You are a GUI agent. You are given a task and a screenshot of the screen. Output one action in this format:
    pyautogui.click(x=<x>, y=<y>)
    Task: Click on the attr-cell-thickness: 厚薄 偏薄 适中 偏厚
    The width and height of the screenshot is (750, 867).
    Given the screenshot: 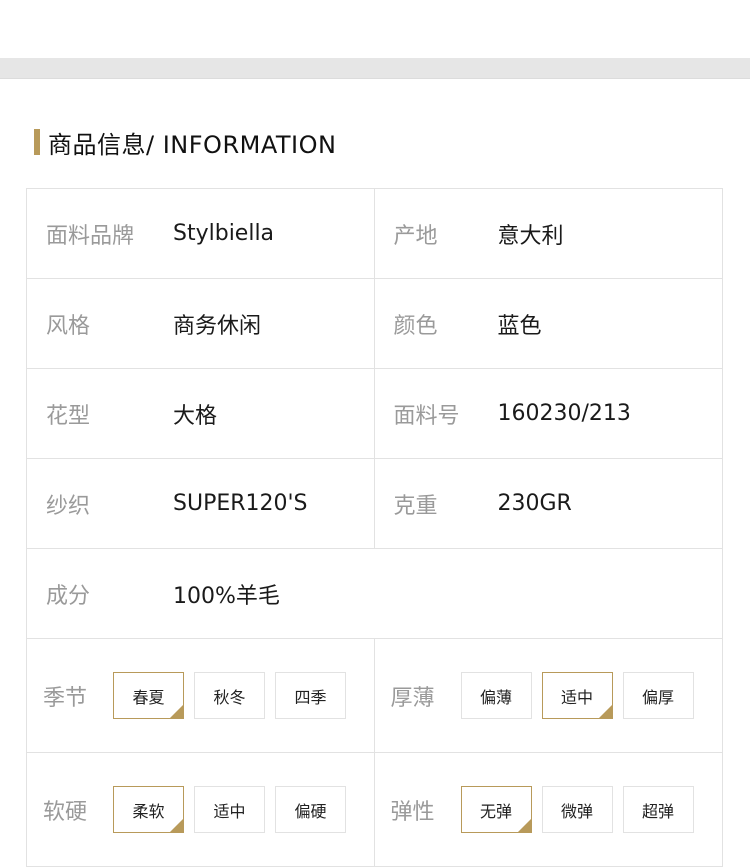 What is the action you would take?
    pyautogui.click(x=549, y=695)
    